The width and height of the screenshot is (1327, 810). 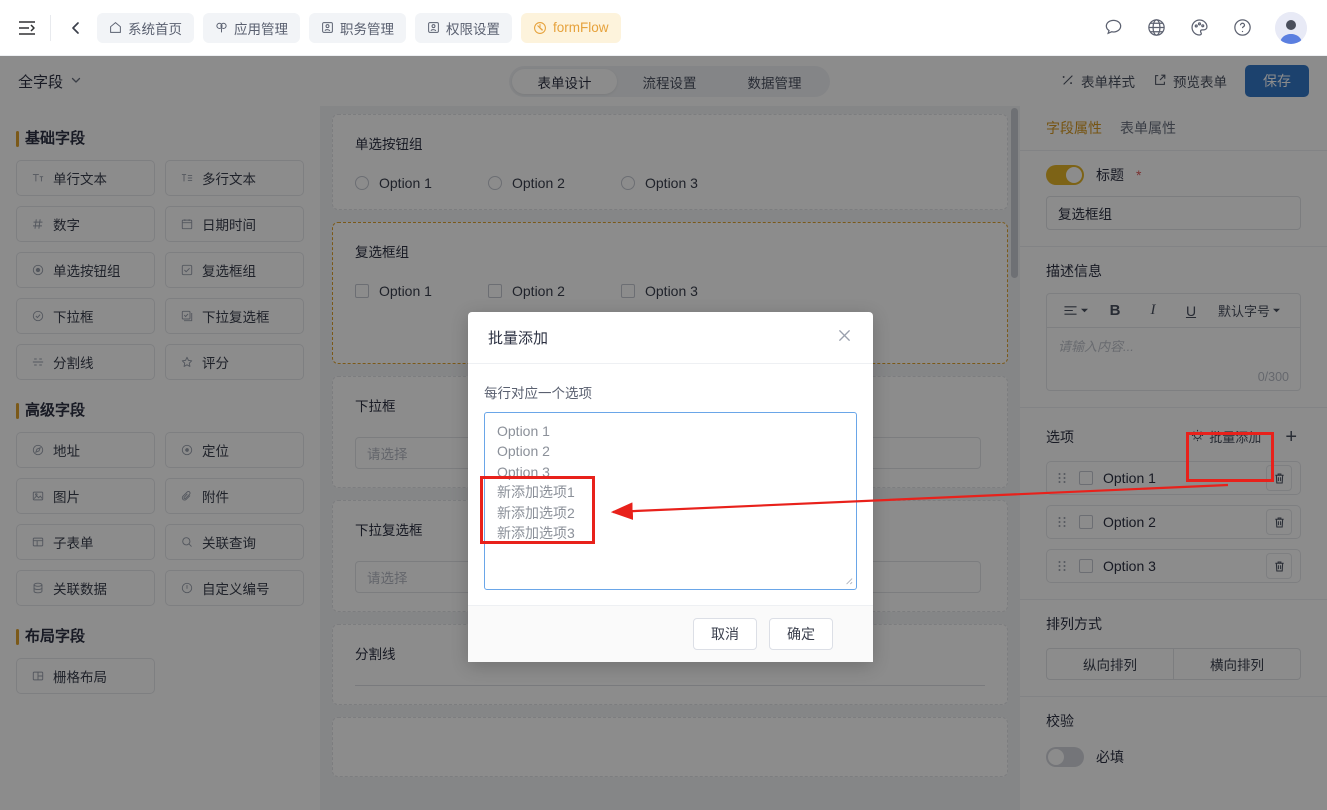 What do you see at coordinates (540, 28) in the screenshot?
I see `flow-icon` at bounding box center [540, 28].